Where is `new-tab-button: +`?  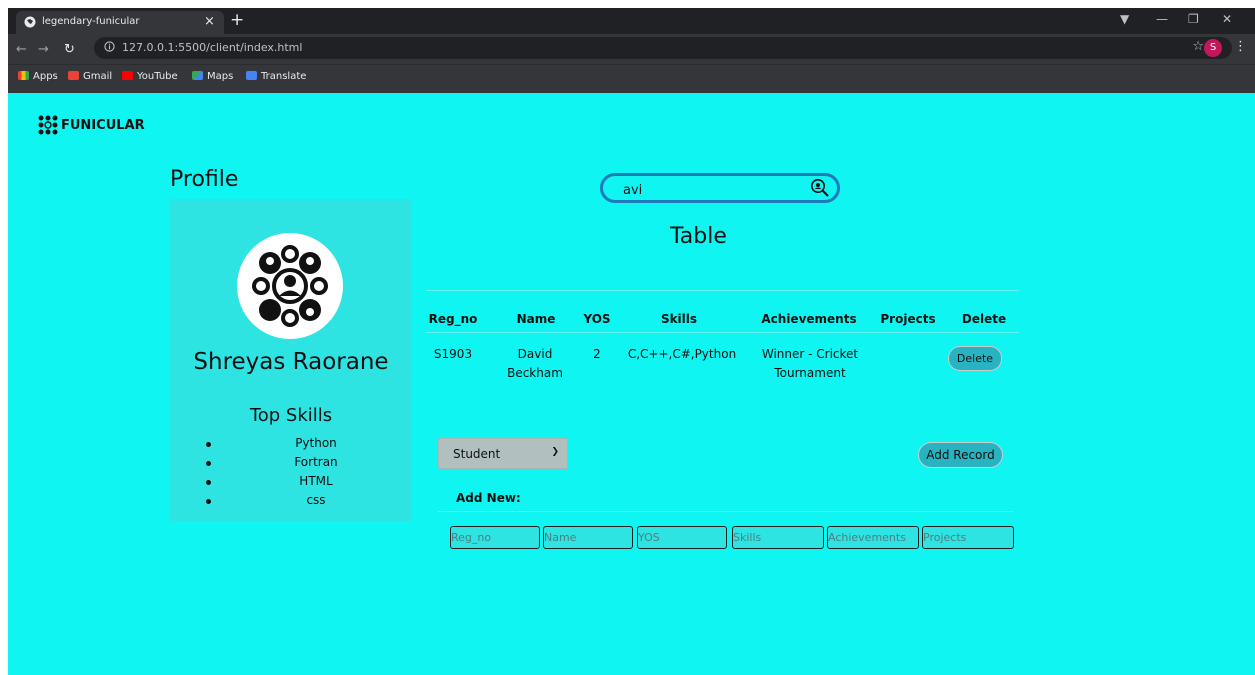 new-tab-button: + is located at coordinates (237, 20).